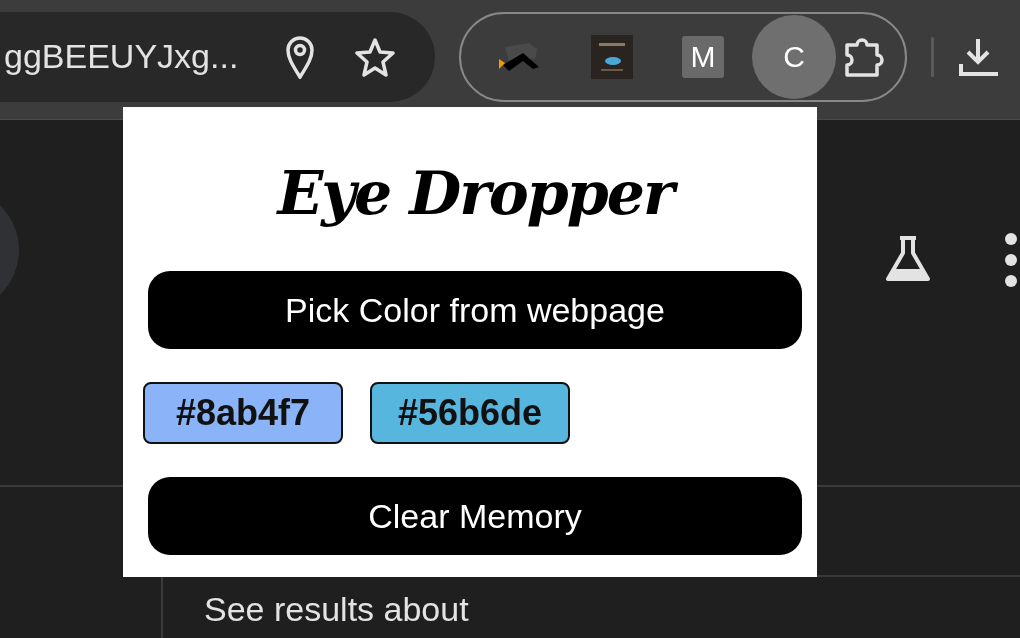 The height and width of the screenshot is (638, 1020). I want to click on popup-title: Eye Dropper, so click(475, 193).